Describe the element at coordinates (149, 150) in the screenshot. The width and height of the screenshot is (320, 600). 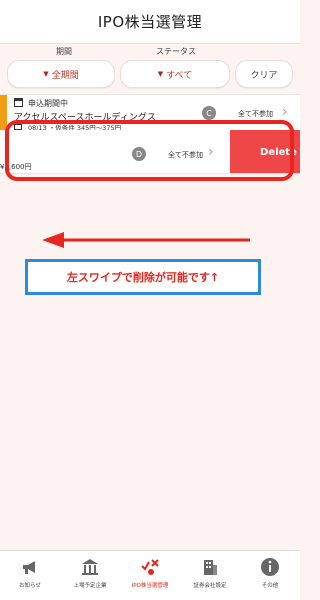
I see `highlight-box` at that location.